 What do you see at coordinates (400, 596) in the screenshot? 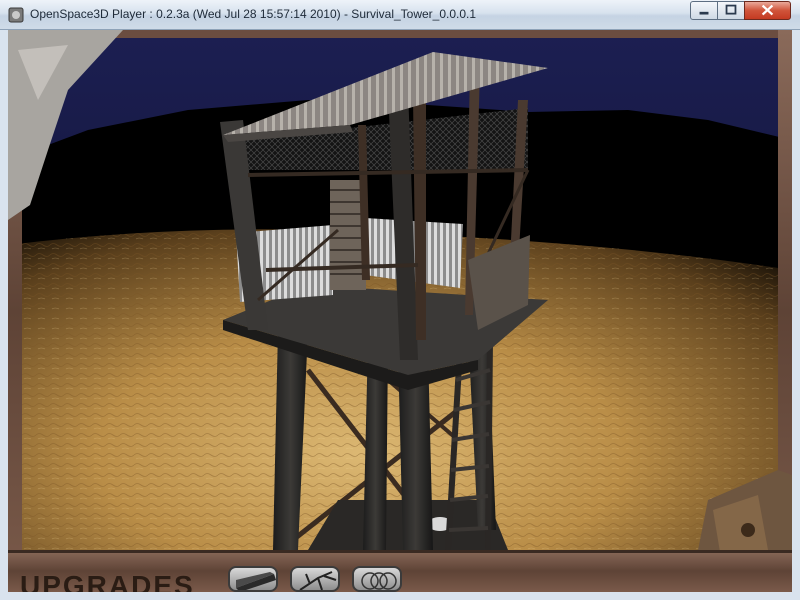
I see `window-border-bottom` at bounding box center [400, 596].